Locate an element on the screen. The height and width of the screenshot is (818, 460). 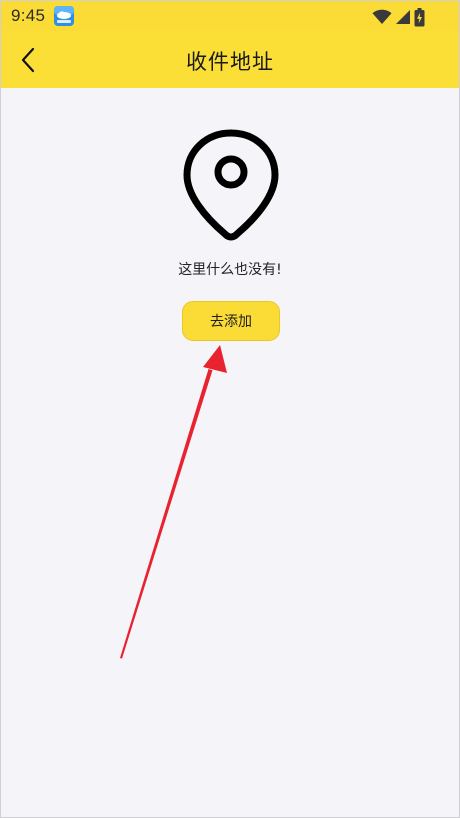
empty-state-message: 这里什么也没有! is located at coordinates (230, 270).